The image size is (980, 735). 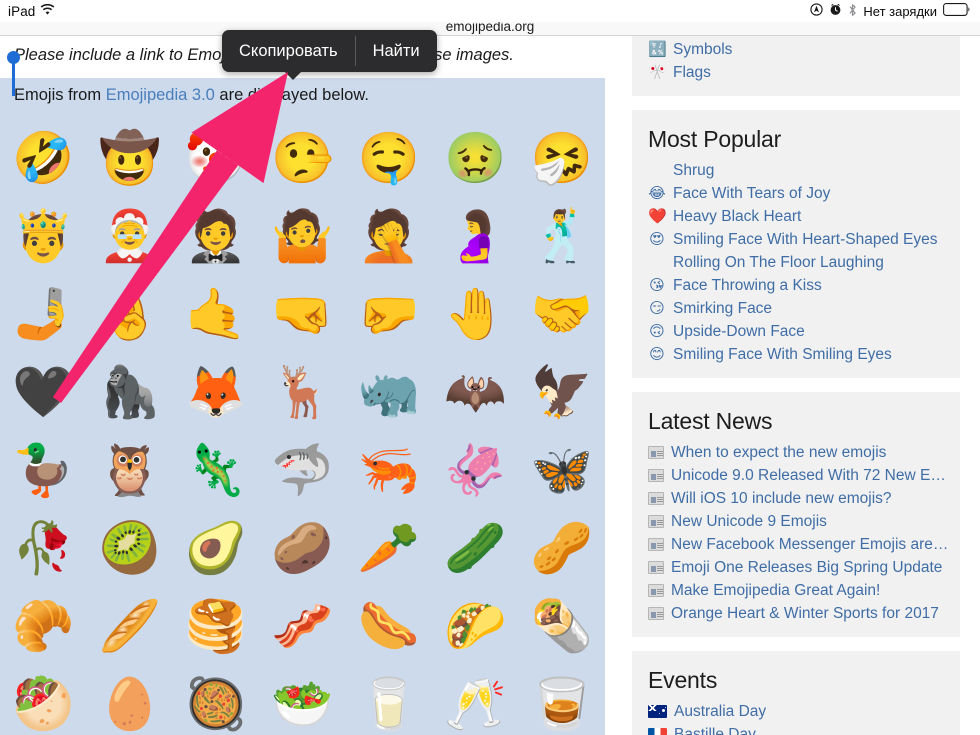 What do you see at coordinates (796, 216) in the screenshot?
I see `popular-item: ❤️ Heavy Black Heart` at bounding box center [796, 216].